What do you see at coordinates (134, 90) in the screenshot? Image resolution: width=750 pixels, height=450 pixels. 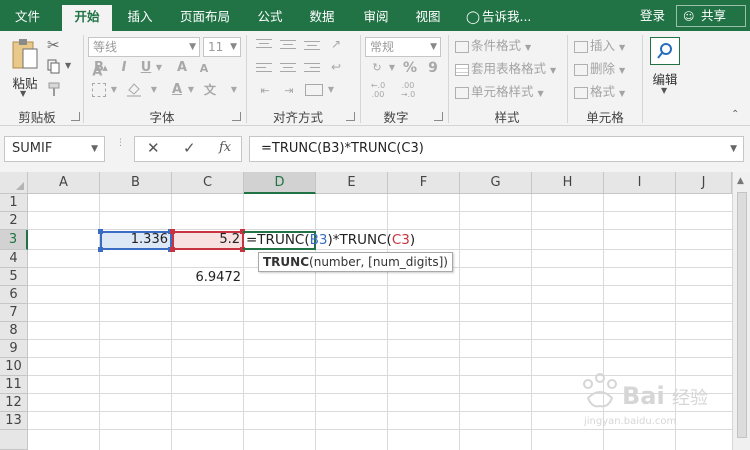 I see `fill-color-icon` at bounding box center [134, 90].